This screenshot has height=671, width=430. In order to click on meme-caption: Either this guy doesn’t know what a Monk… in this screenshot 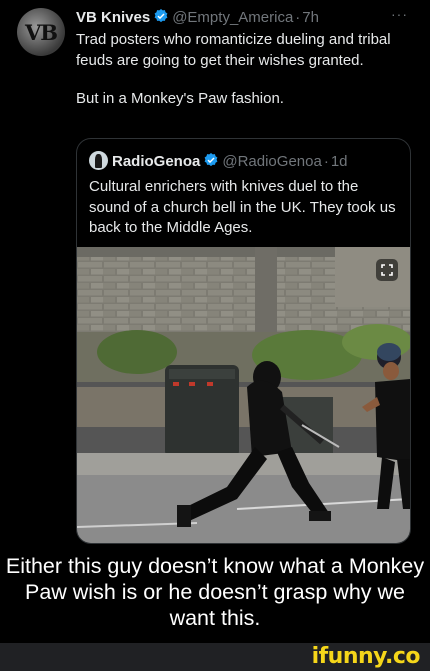, I will do `click(215, 592)`.